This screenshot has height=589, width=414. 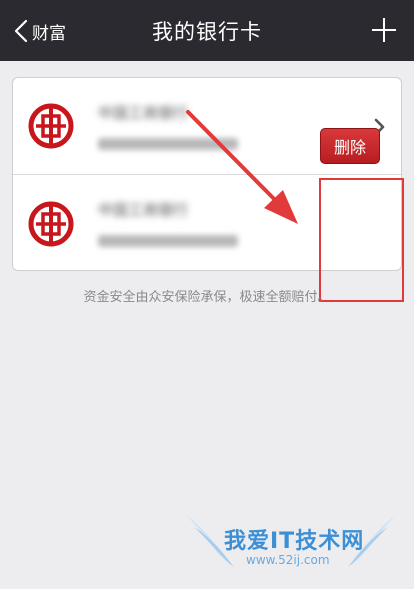 I want to click on watermark-url: www.52ij.com, so click(x=288, y=560).